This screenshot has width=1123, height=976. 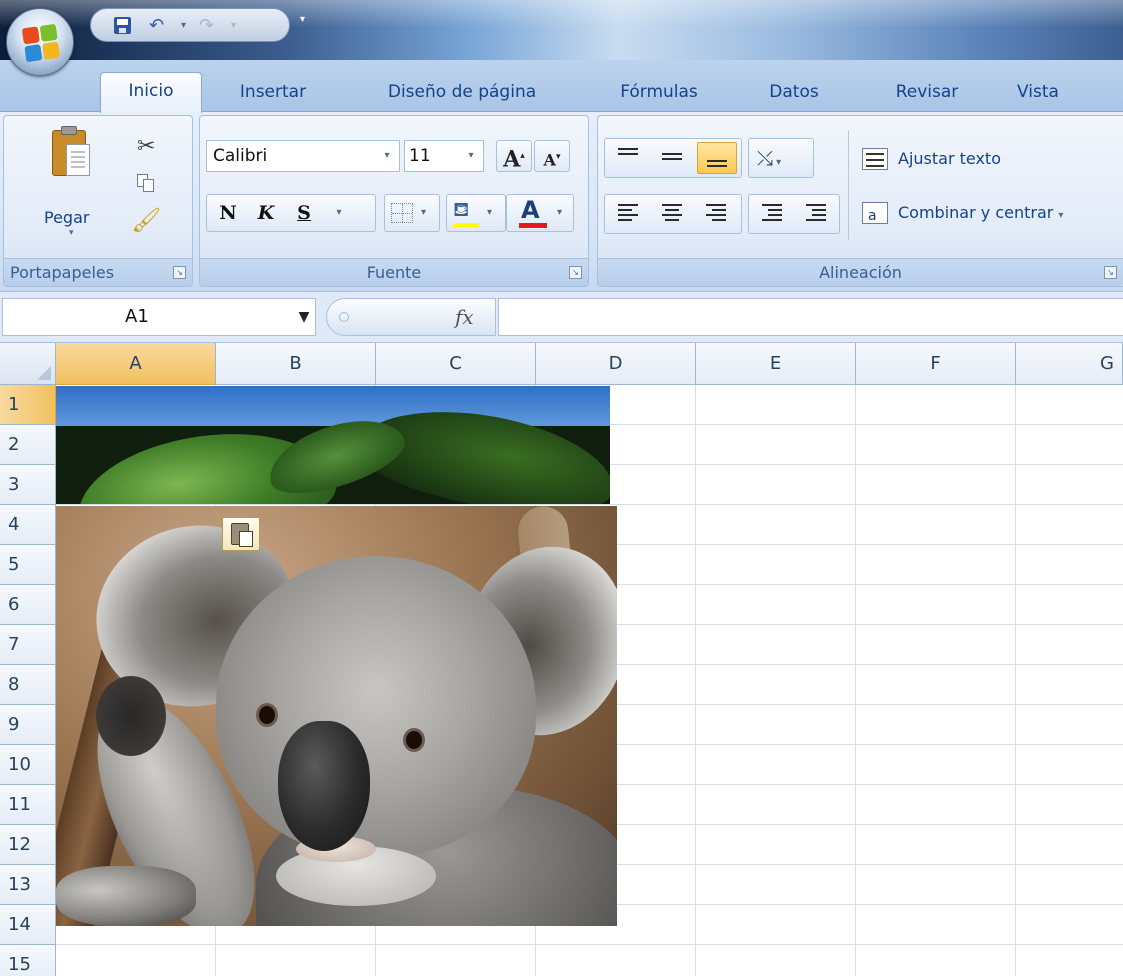 I want to click on tab-insertar: Insertar, so click(x=273, y=94).